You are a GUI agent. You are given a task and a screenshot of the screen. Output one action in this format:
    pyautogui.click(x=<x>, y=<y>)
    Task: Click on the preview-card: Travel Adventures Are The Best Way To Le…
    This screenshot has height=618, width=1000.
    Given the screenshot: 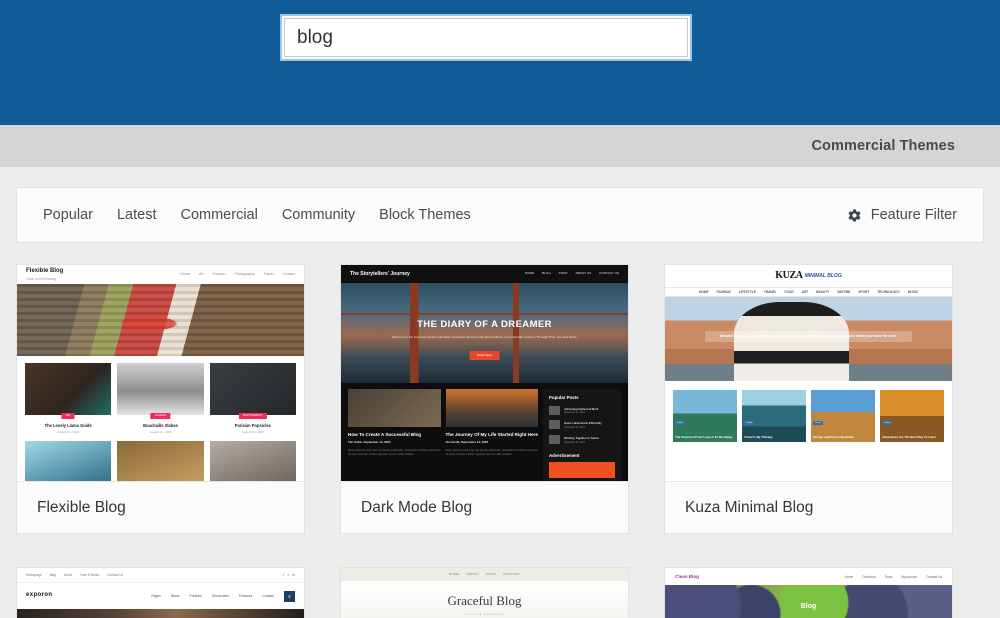 What is the action you would take?
    pyautogui.click(x=912, y=416)
    